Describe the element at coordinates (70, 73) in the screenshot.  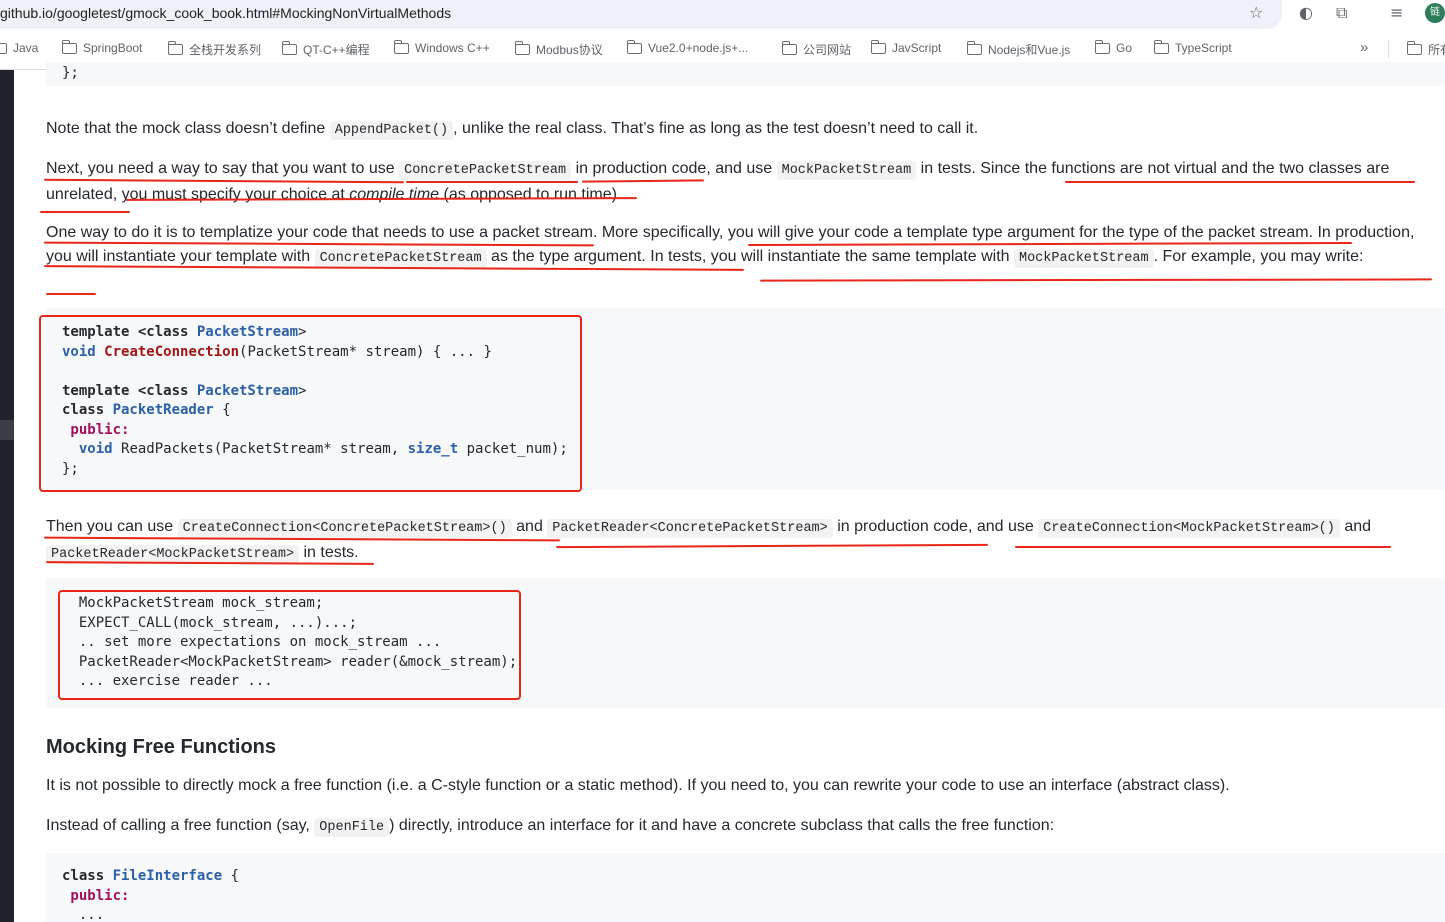
I see `code-line: };` at that location.